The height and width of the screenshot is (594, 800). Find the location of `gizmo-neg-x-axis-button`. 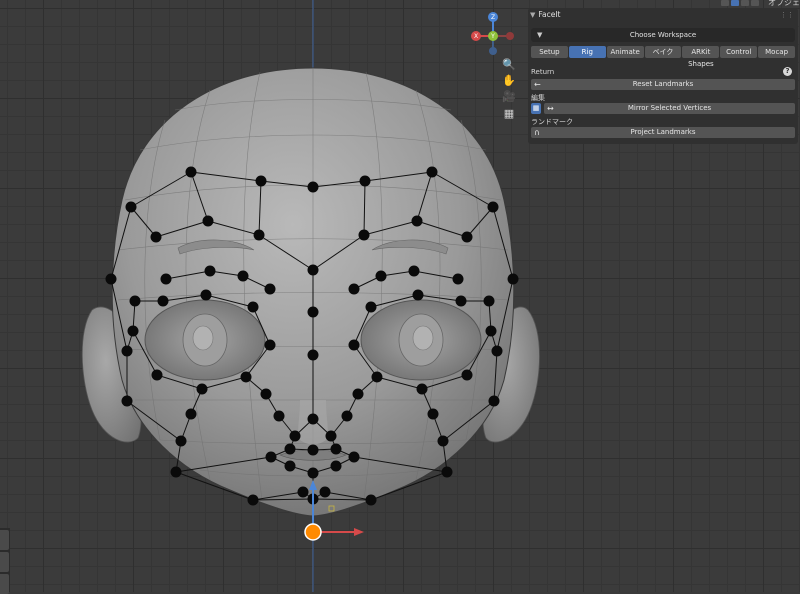

gizmo-neg-x-axis-button is located at coordinates (510, 36).